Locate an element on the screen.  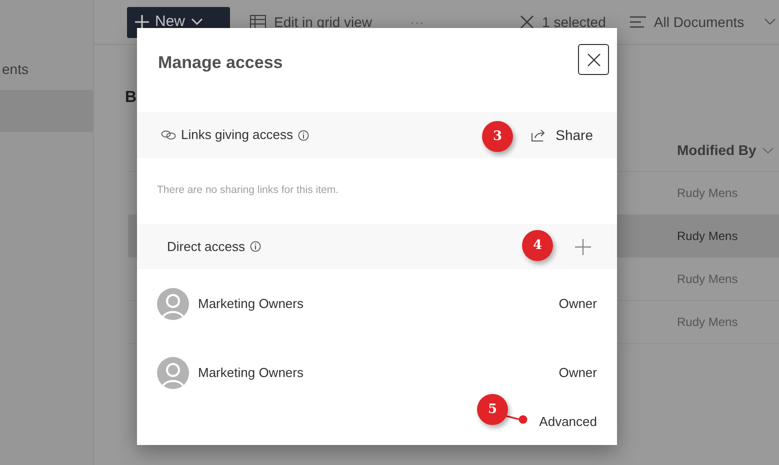
close-button is located at coordinates (593, 59).